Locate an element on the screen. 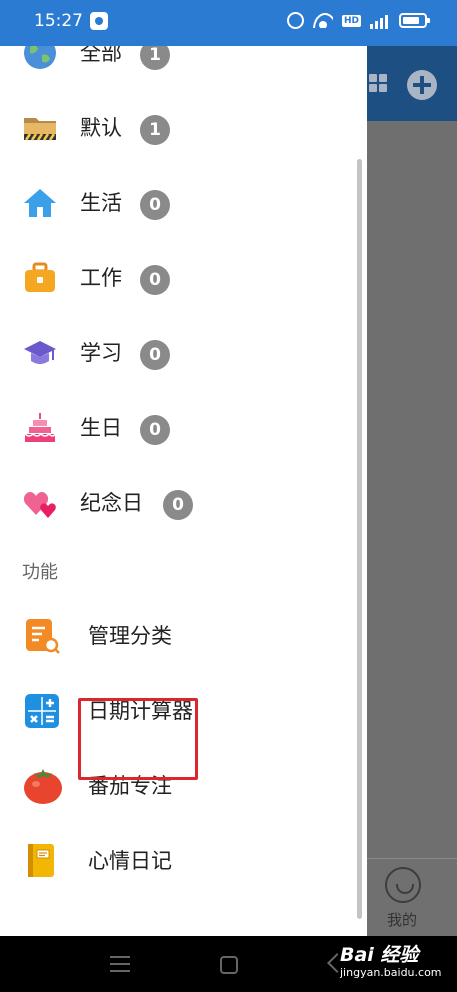 This screenshot has width=457, height=992. signal-icon is located at coordinates (380, 21).